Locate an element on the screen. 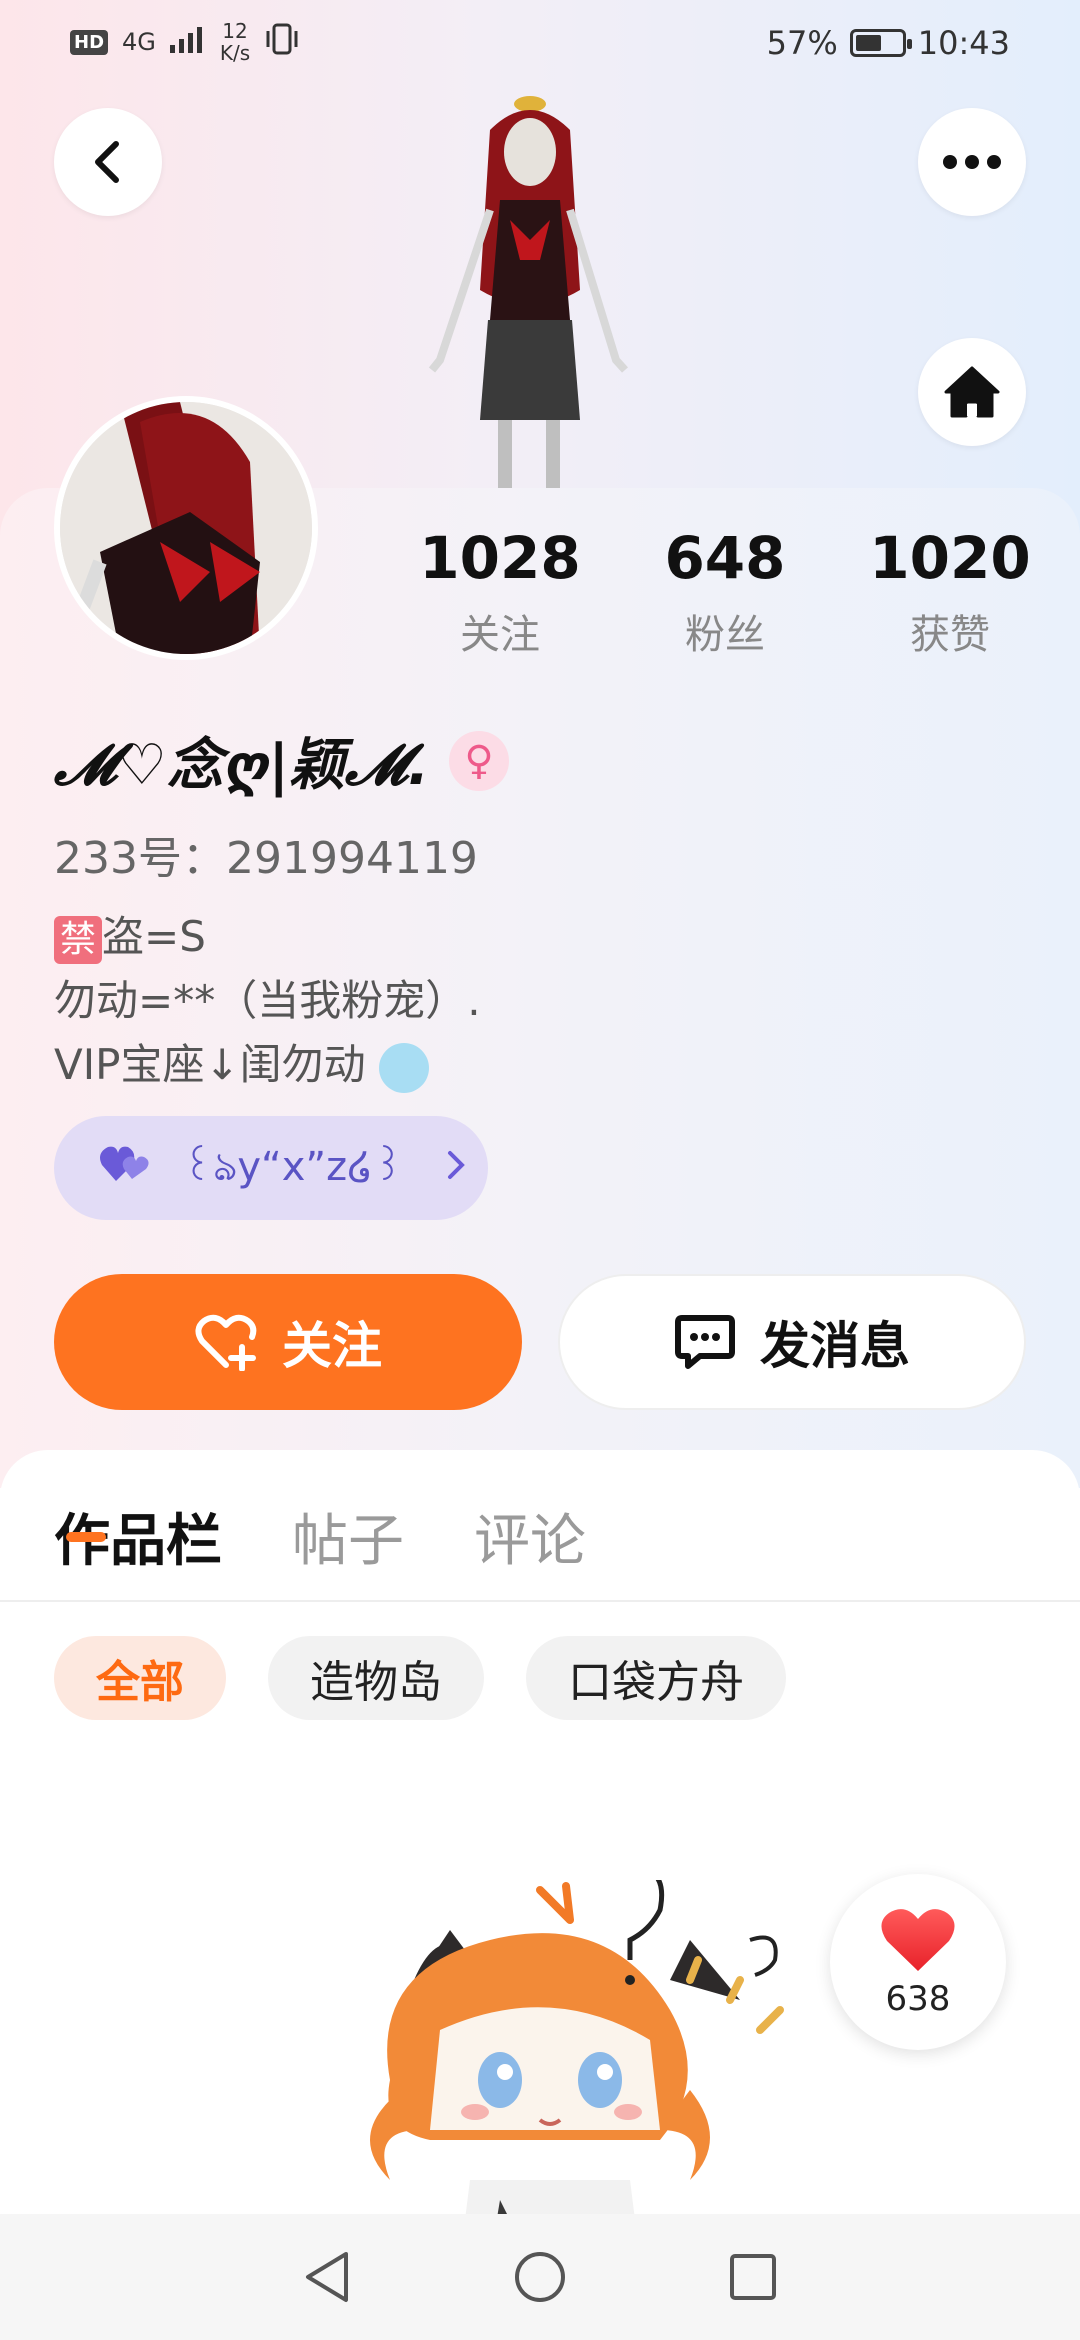 The width and height of the screenshot is (1080, 2340). nav-back-button is located at coordinates (327, 2277).